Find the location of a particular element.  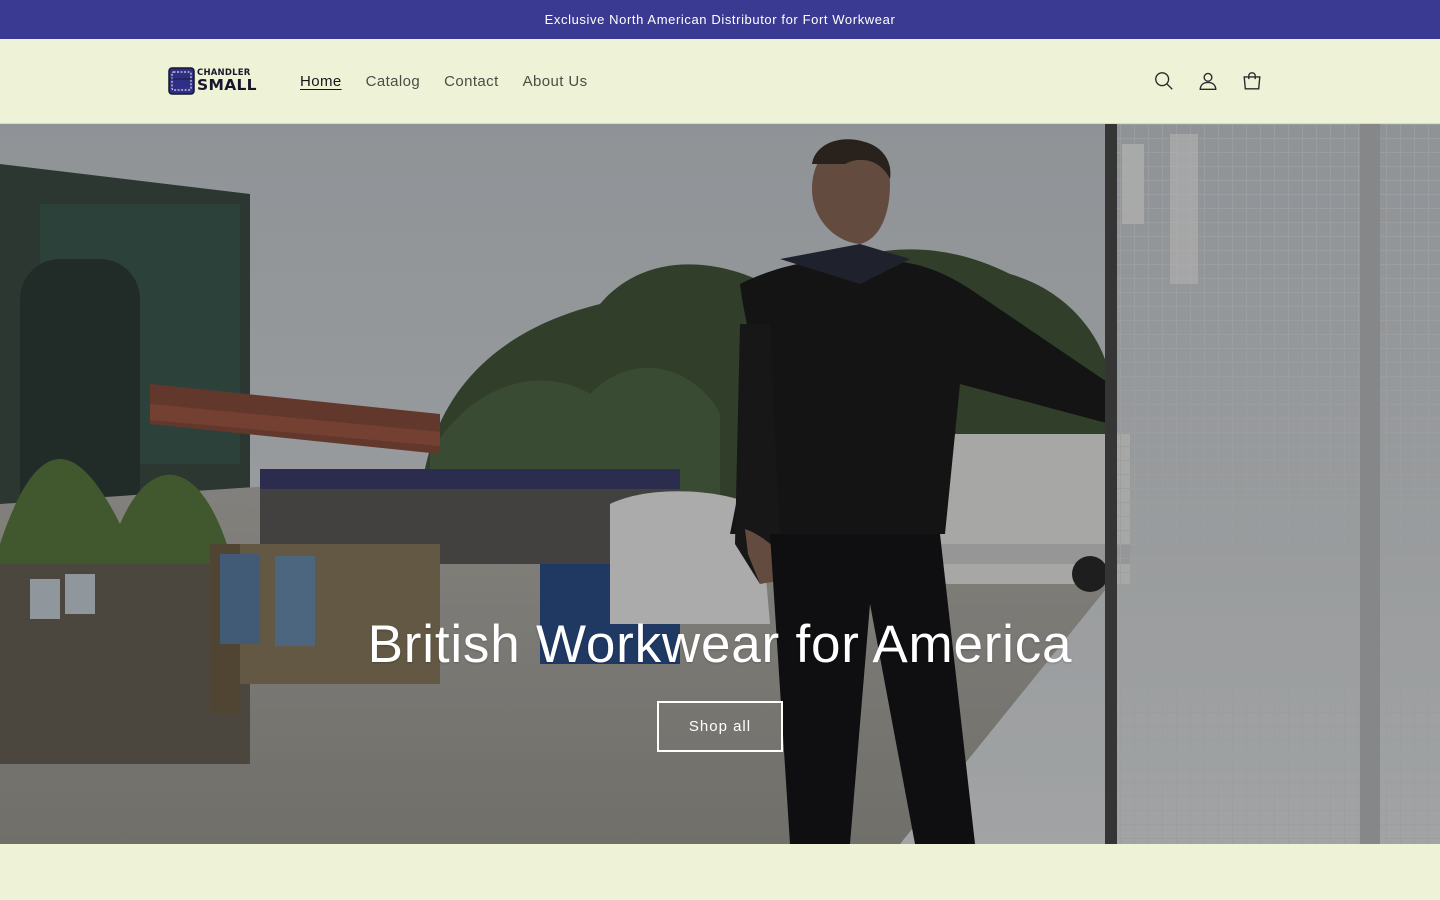

logo-wordmark: CHANDLER SMALL is located at coordinates (227, 81).